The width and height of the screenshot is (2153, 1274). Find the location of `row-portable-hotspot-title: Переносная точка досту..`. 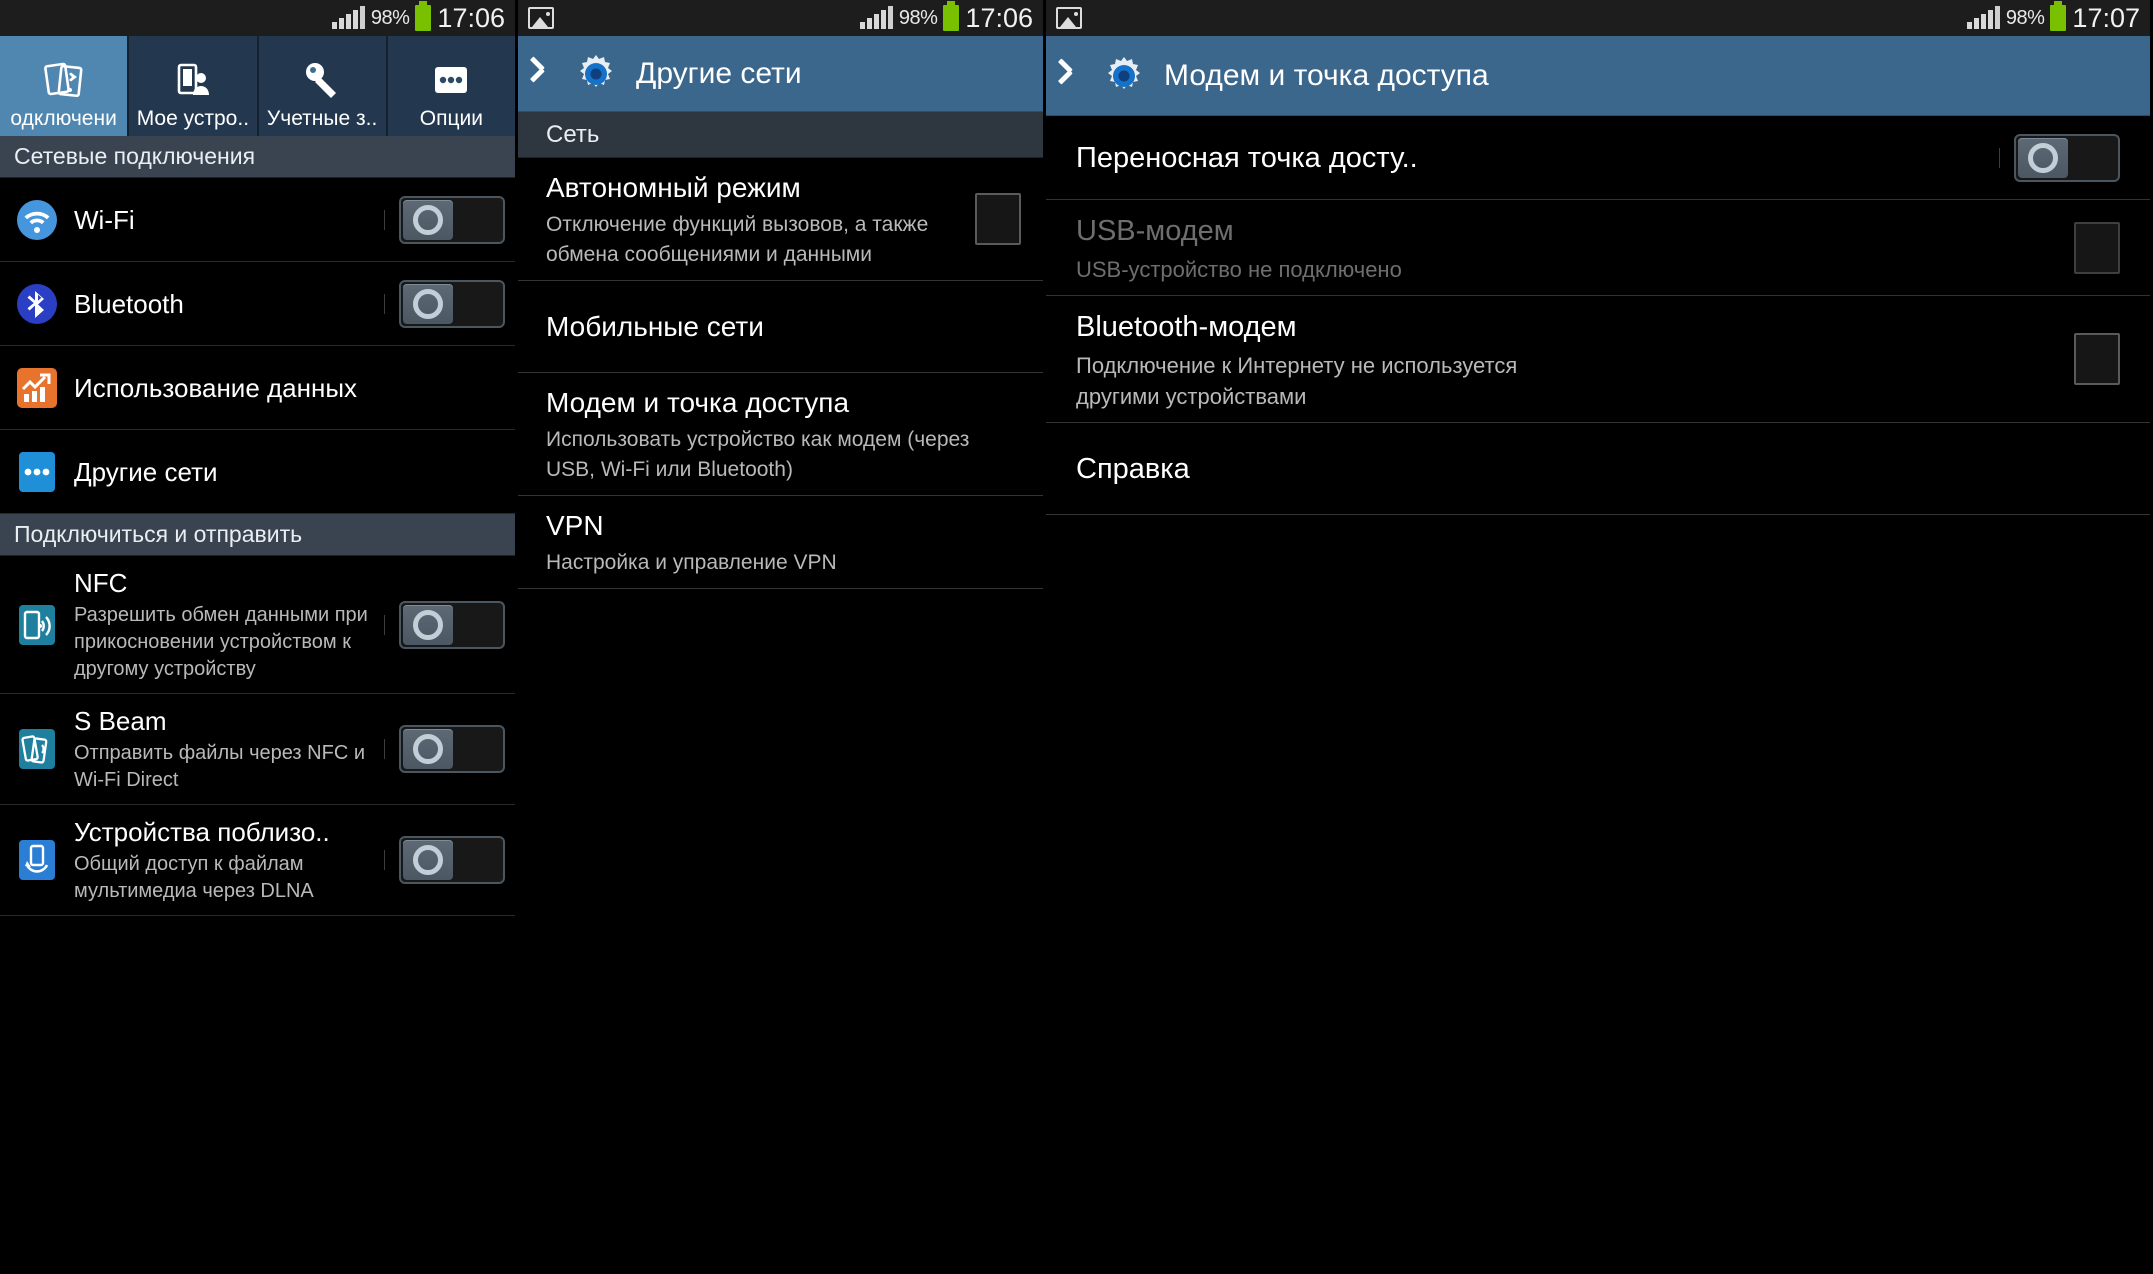

row-portable-hotspot-title: Переносная точка досту.. is located at coordinates (1247, 157).